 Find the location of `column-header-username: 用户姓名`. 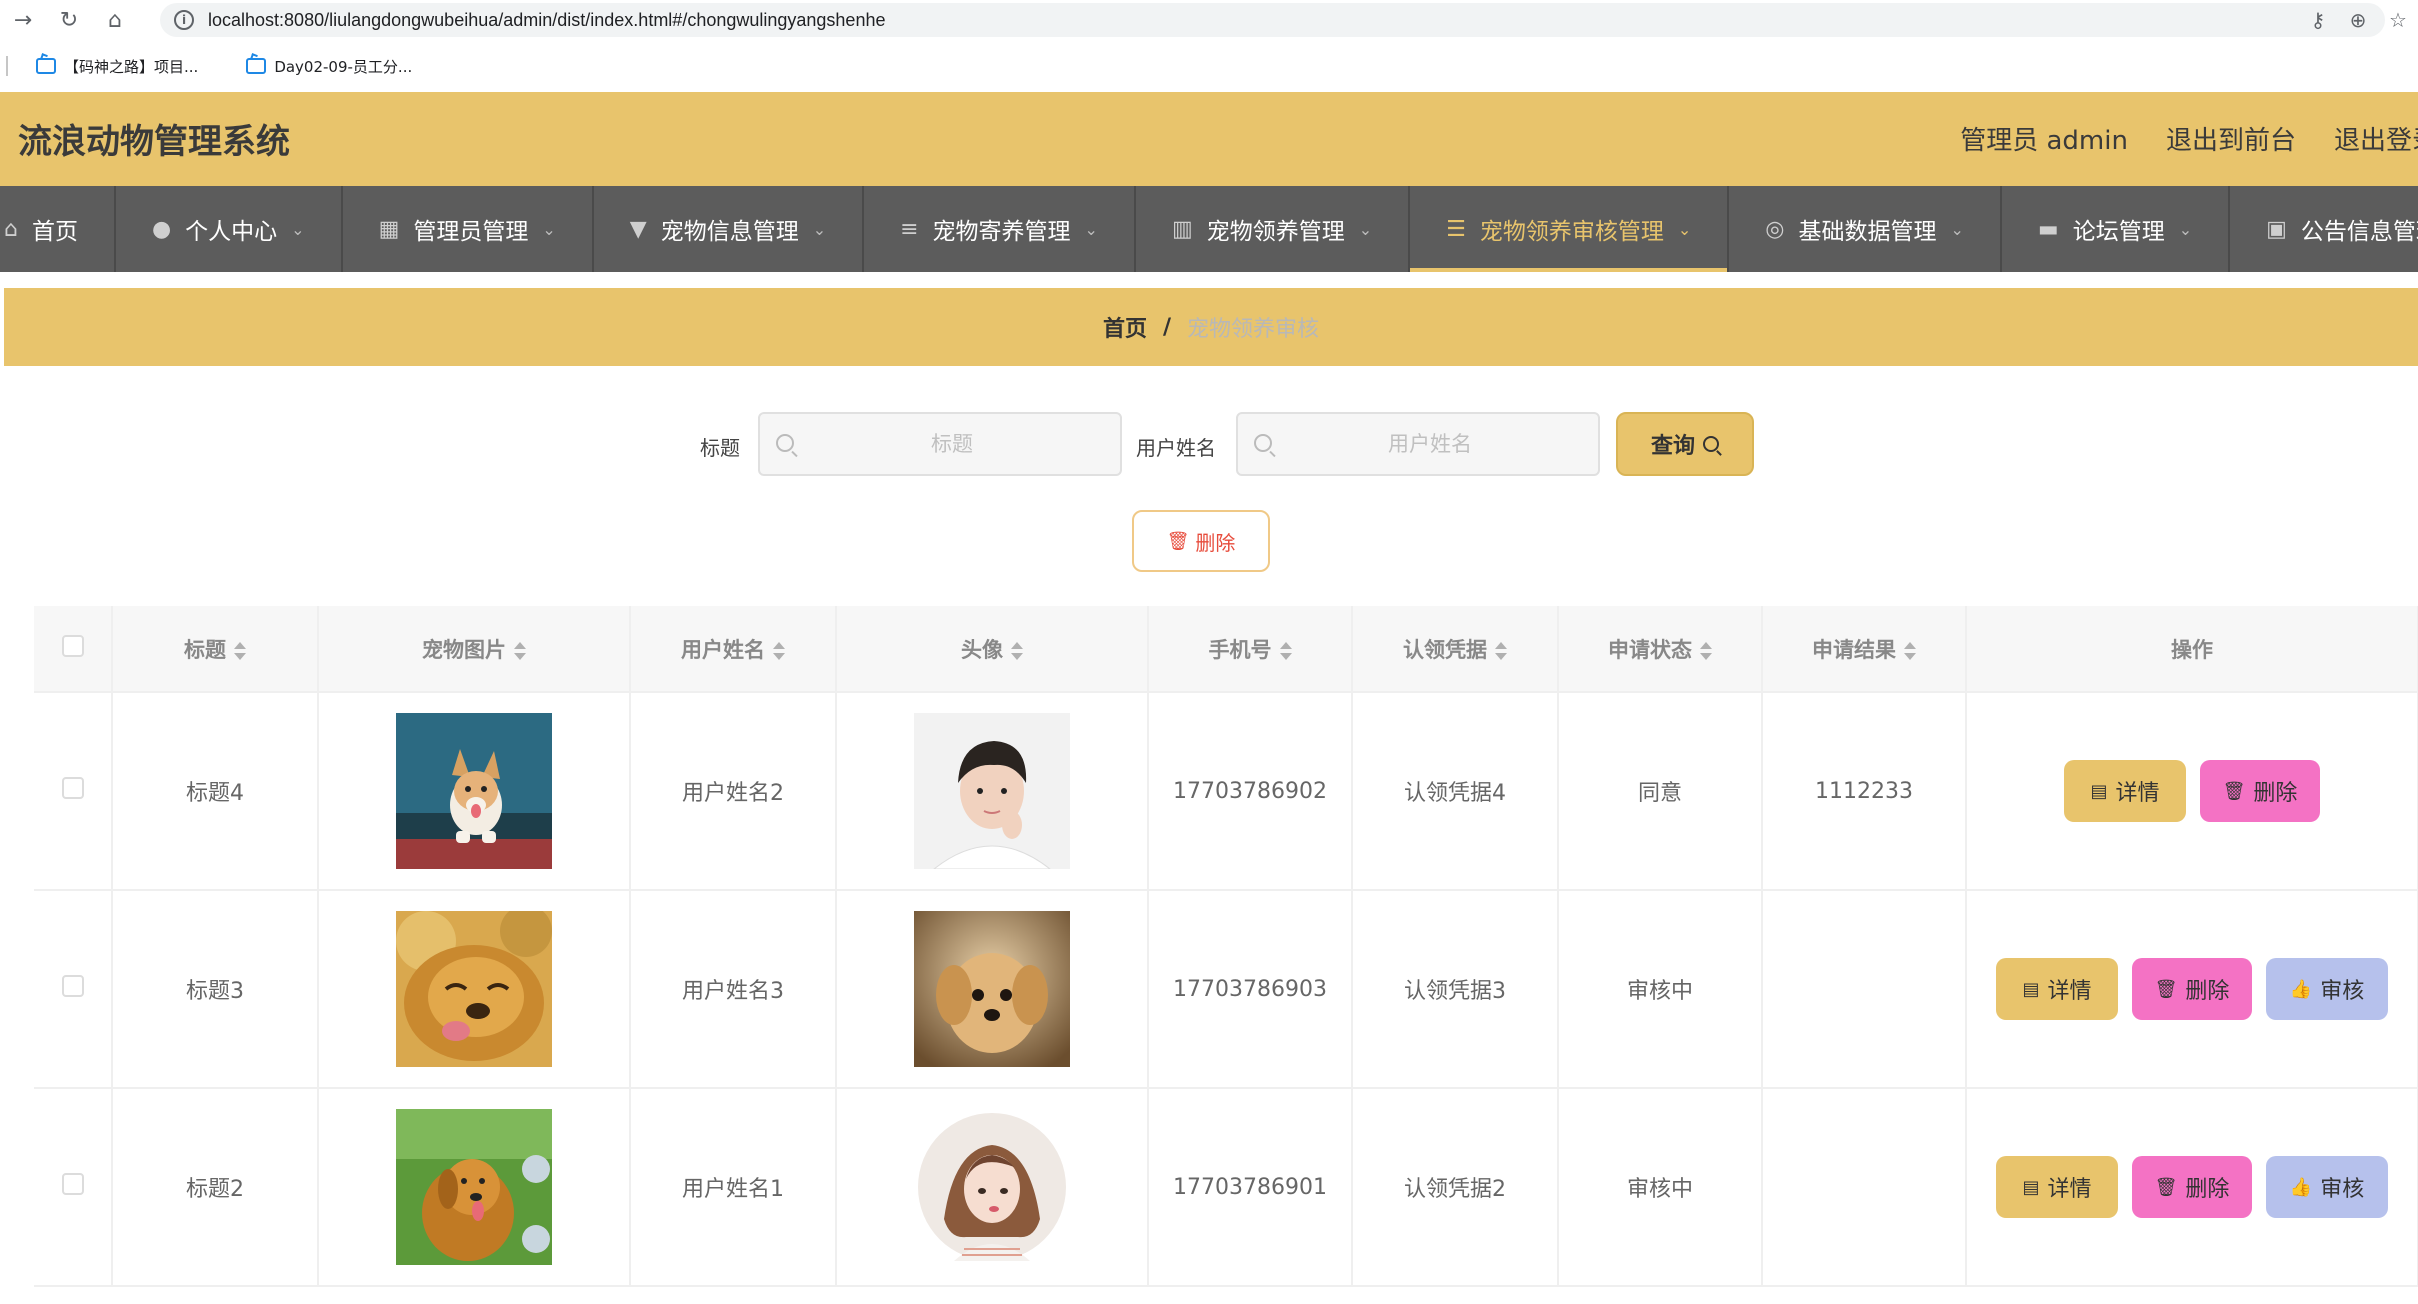

column-header-username: 用户姓名 is located at coordinates (733, 649).